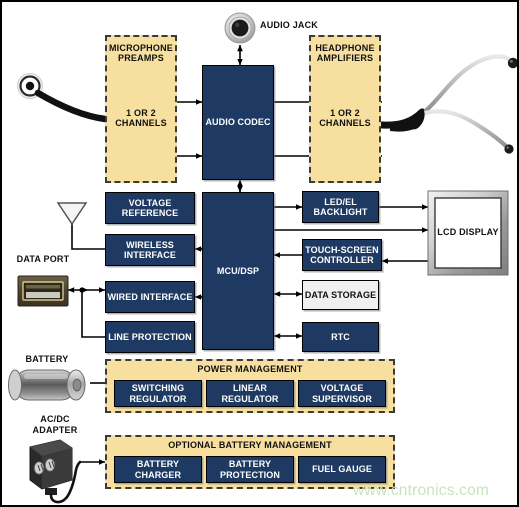 The image size is (519, 507). Describe the element at coordinates (150, 337) in the screenshot. I see `block-line-protection: LINE PROTECTION` at that location.